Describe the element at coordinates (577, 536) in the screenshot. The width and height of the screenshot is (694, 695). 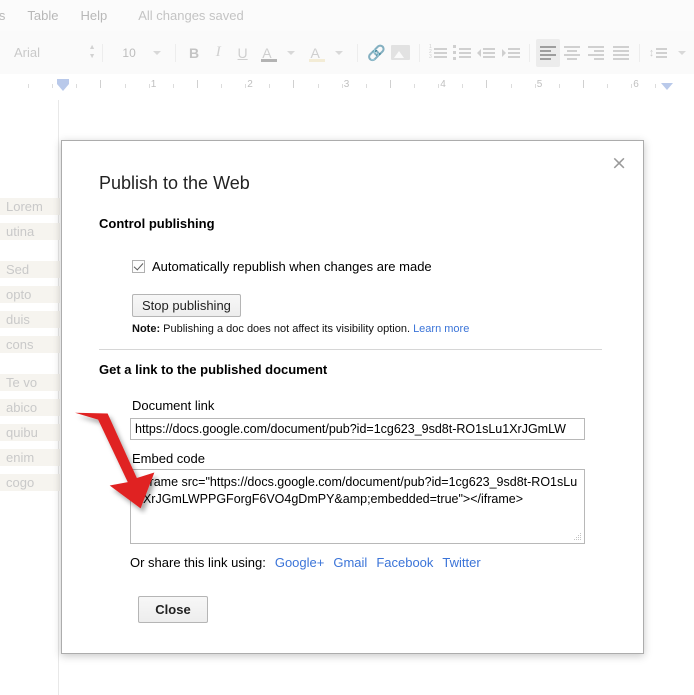
I see `resize-handle-icon` at that location.